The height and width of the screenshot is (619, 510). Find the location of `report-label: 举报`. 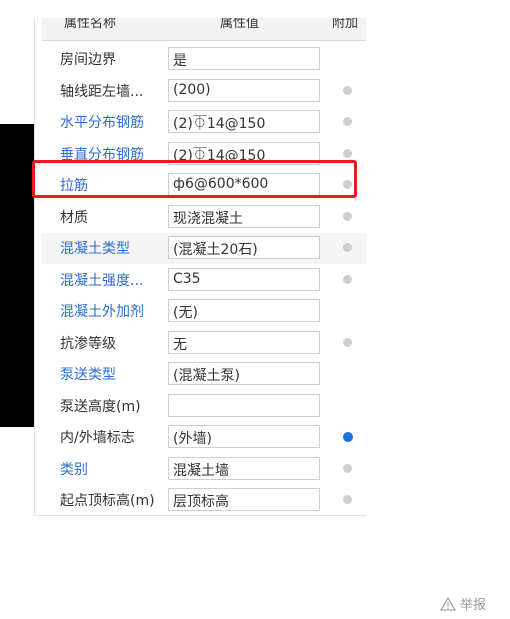

report-label: 举报 is located at coordinates (473, 605).